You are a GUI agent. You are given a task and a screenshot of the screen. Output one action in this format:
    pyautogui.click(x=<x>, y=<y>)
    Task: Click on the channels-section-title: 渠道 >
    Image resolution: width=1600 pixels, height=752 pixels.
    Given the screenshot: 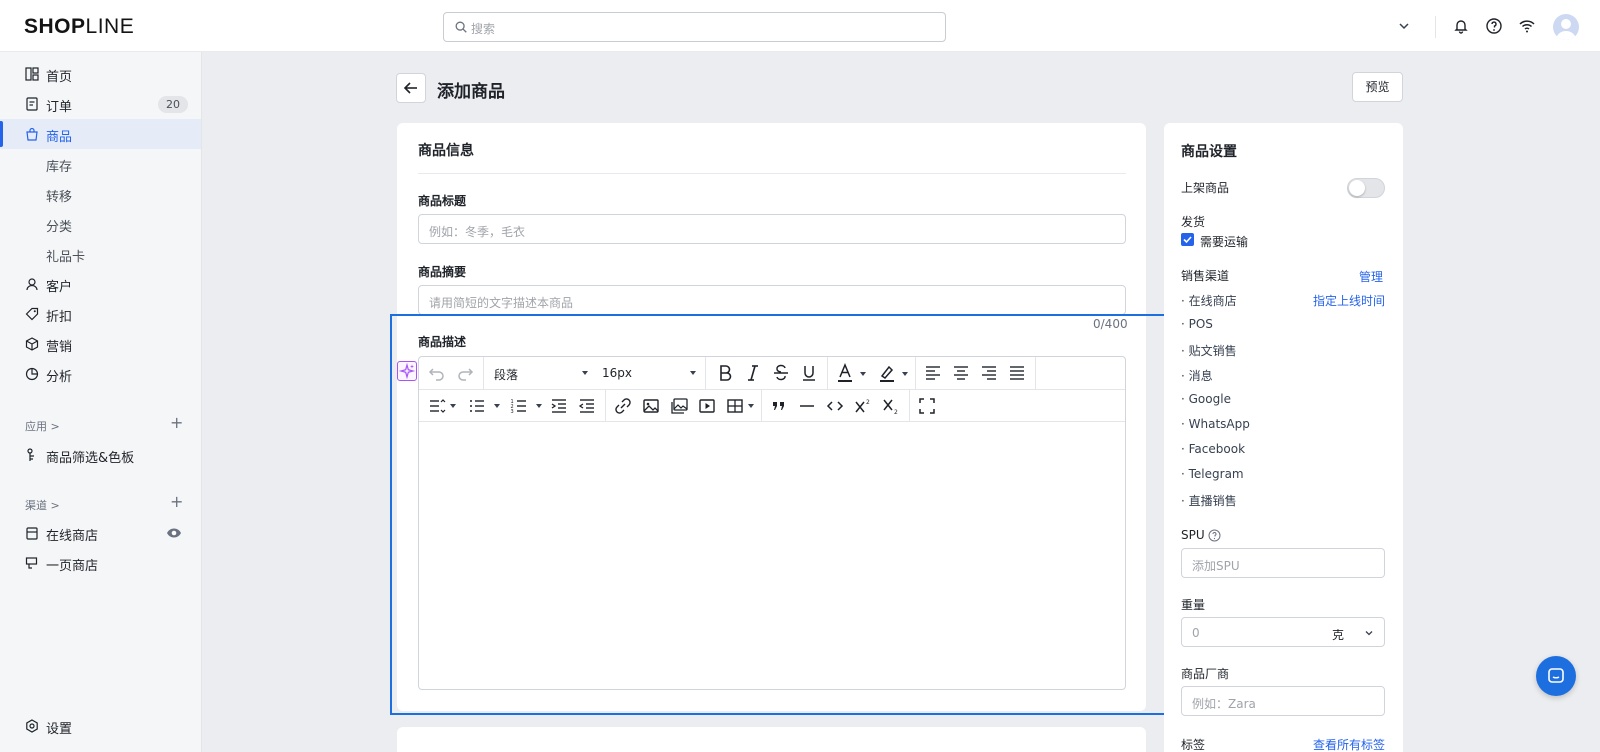 What is the action you would take?
    pyautogui.click(x=42, y=505)
    